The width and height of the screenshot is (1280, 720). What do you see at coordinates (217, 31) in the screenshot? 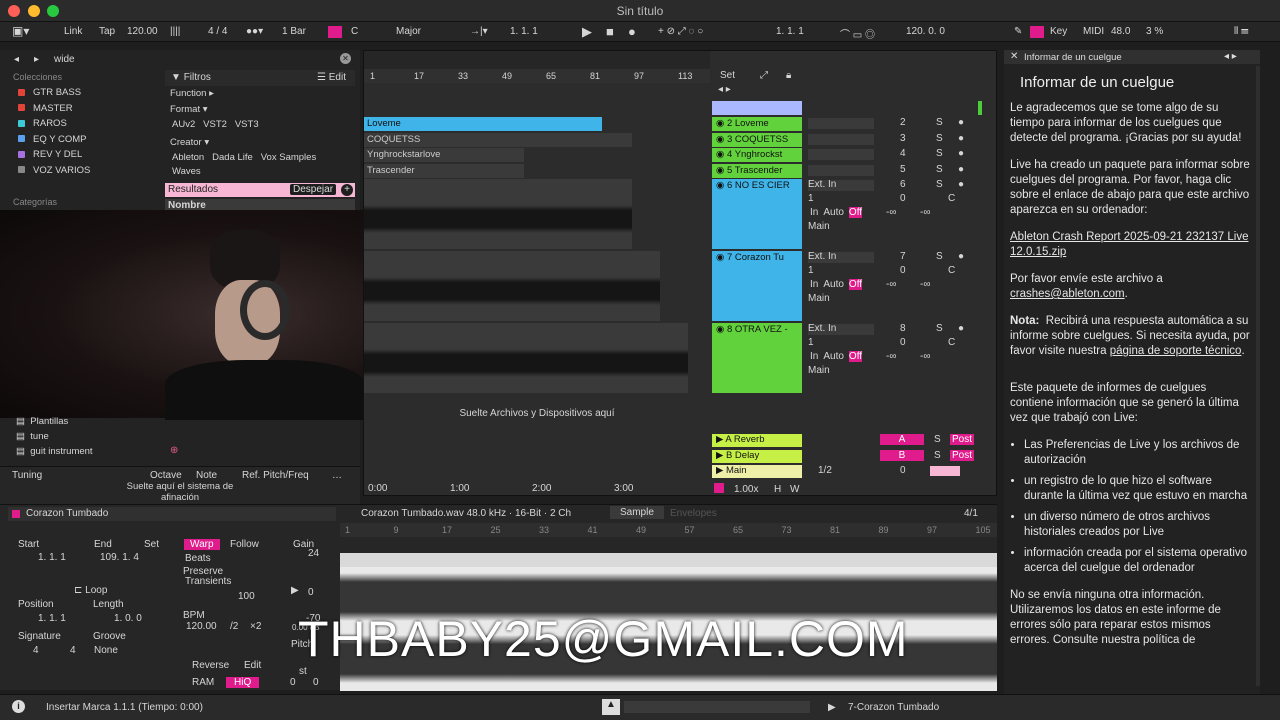
I see `signature-field: 4 / 4` at bounding box center [217, 31].